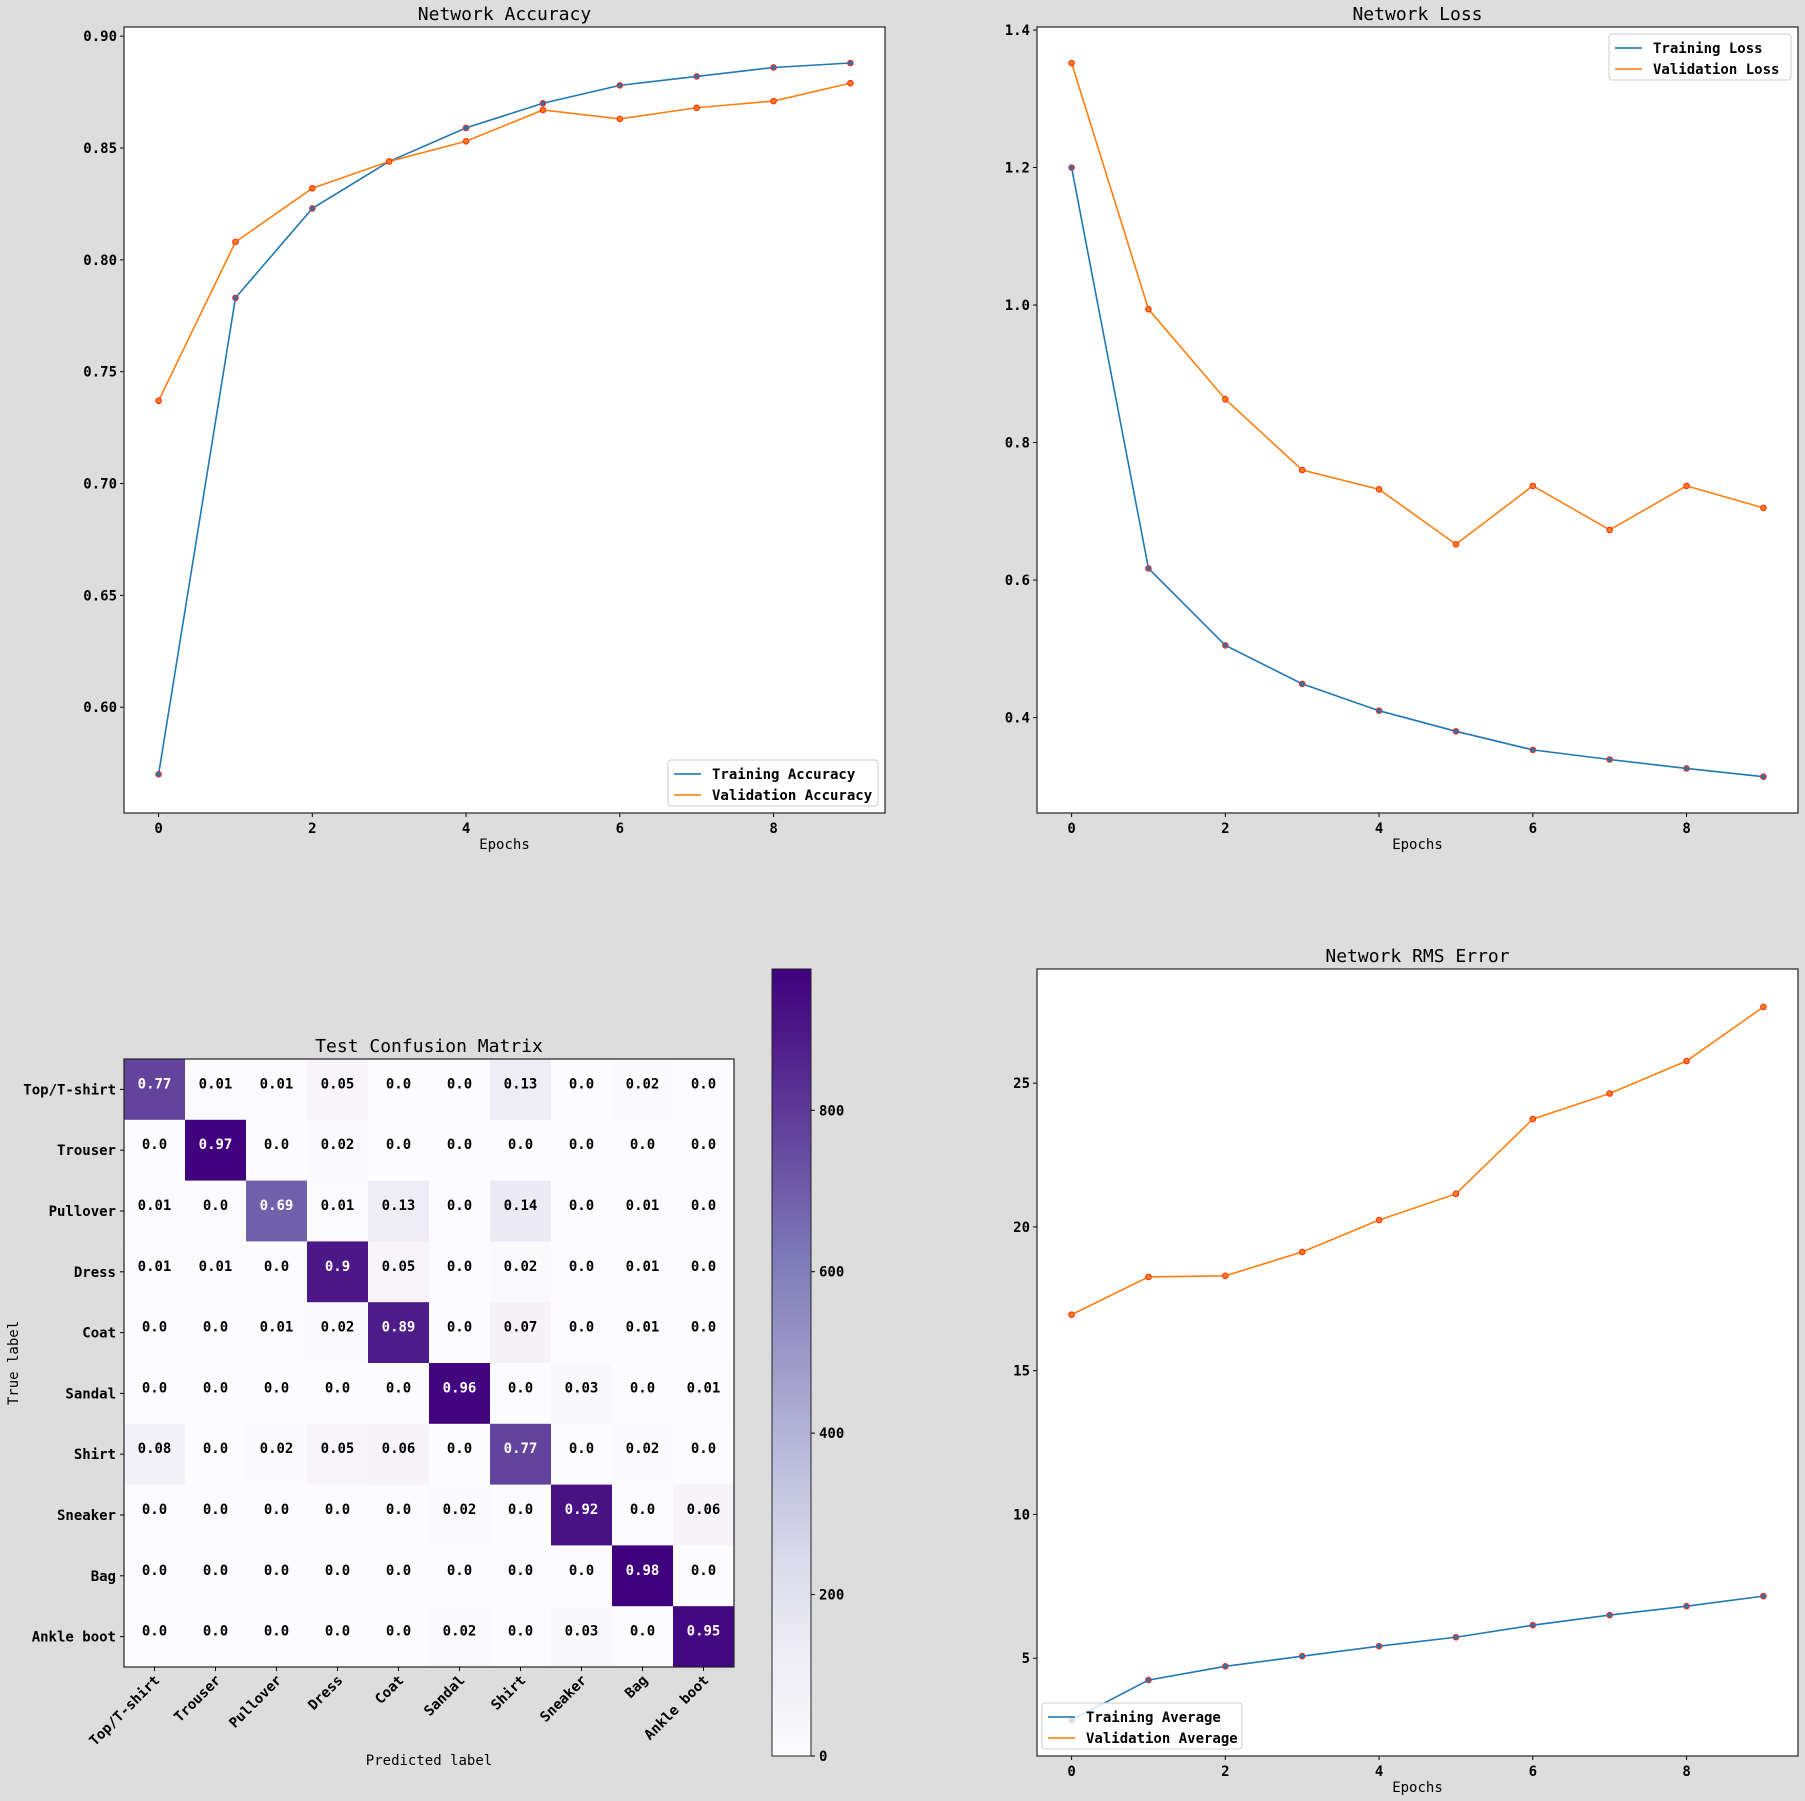 This screenshot has width=1805, height=1801. I want to click on x-tick-label: Top/T-shirt, so click(124, 1711).